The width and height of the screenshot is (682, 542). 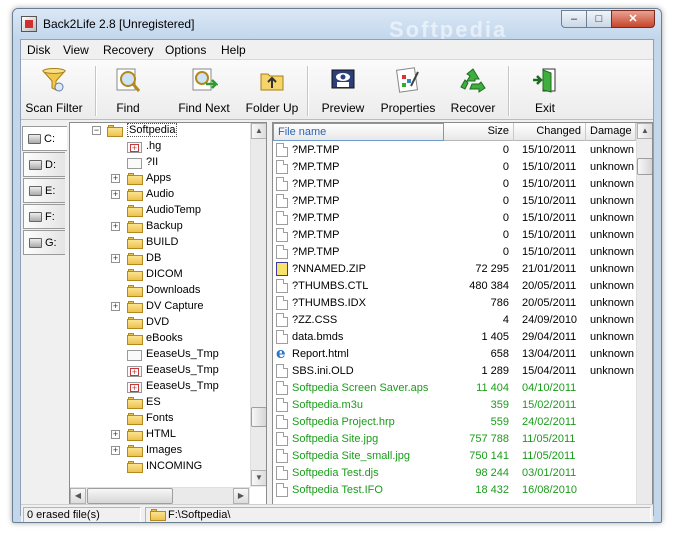 What do you see at coordinates (160, 131) in the screenshot?
I see `tree-root: − Softpedia` at bounding box center [160, 131].